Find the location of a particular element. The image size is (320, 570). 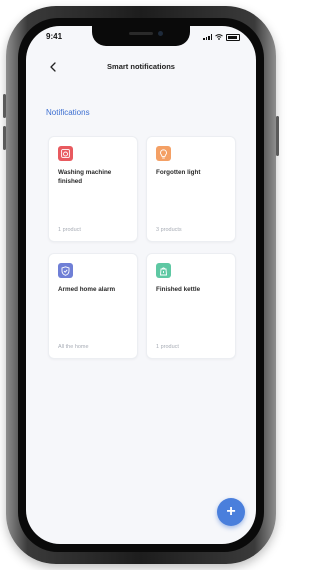

battery-icon is located at coordinates (233, 37).